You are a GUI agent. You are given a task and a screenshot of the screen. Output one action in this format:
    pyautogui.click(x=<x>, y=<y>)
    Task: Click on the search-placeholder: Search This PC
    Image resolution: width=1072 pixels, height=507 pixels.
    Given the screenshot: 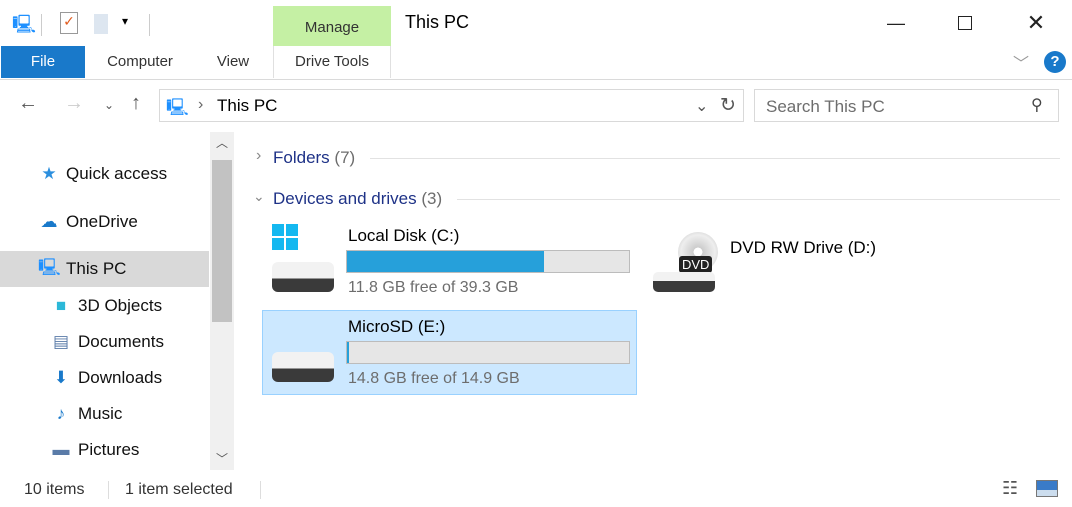 What is the action you would take?
    pyautogui.click(x=825, y=106)
    